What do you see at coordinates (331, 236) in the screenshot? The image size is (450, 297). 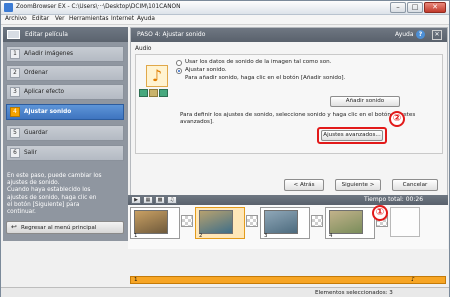 I see `clip-number: 4` at bounding box center [331, 236].